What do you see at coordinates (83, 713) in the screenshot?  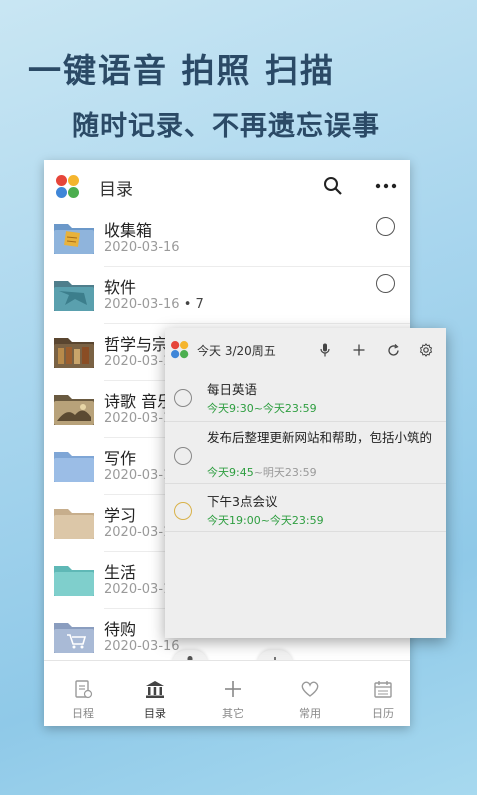 I see `nav-label: 日程` at bounding box center [83, 713].